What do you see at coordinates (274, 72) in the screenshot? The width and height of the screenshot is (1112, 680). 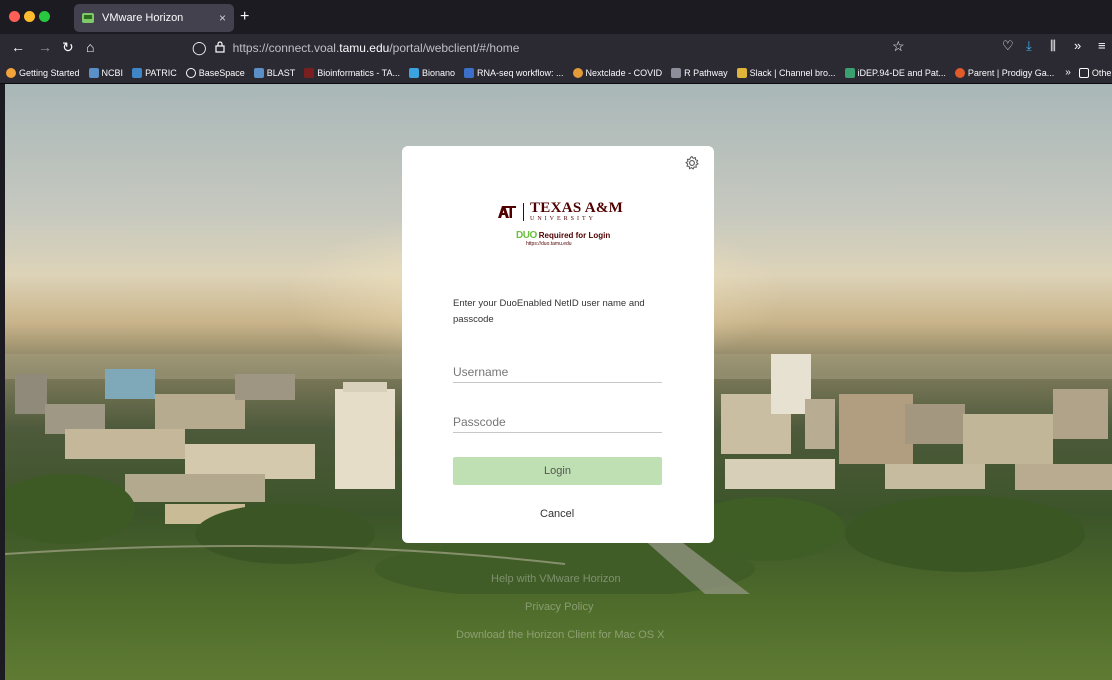 I see `bookmark-item: BLAST` at bounding box center [274, 72].